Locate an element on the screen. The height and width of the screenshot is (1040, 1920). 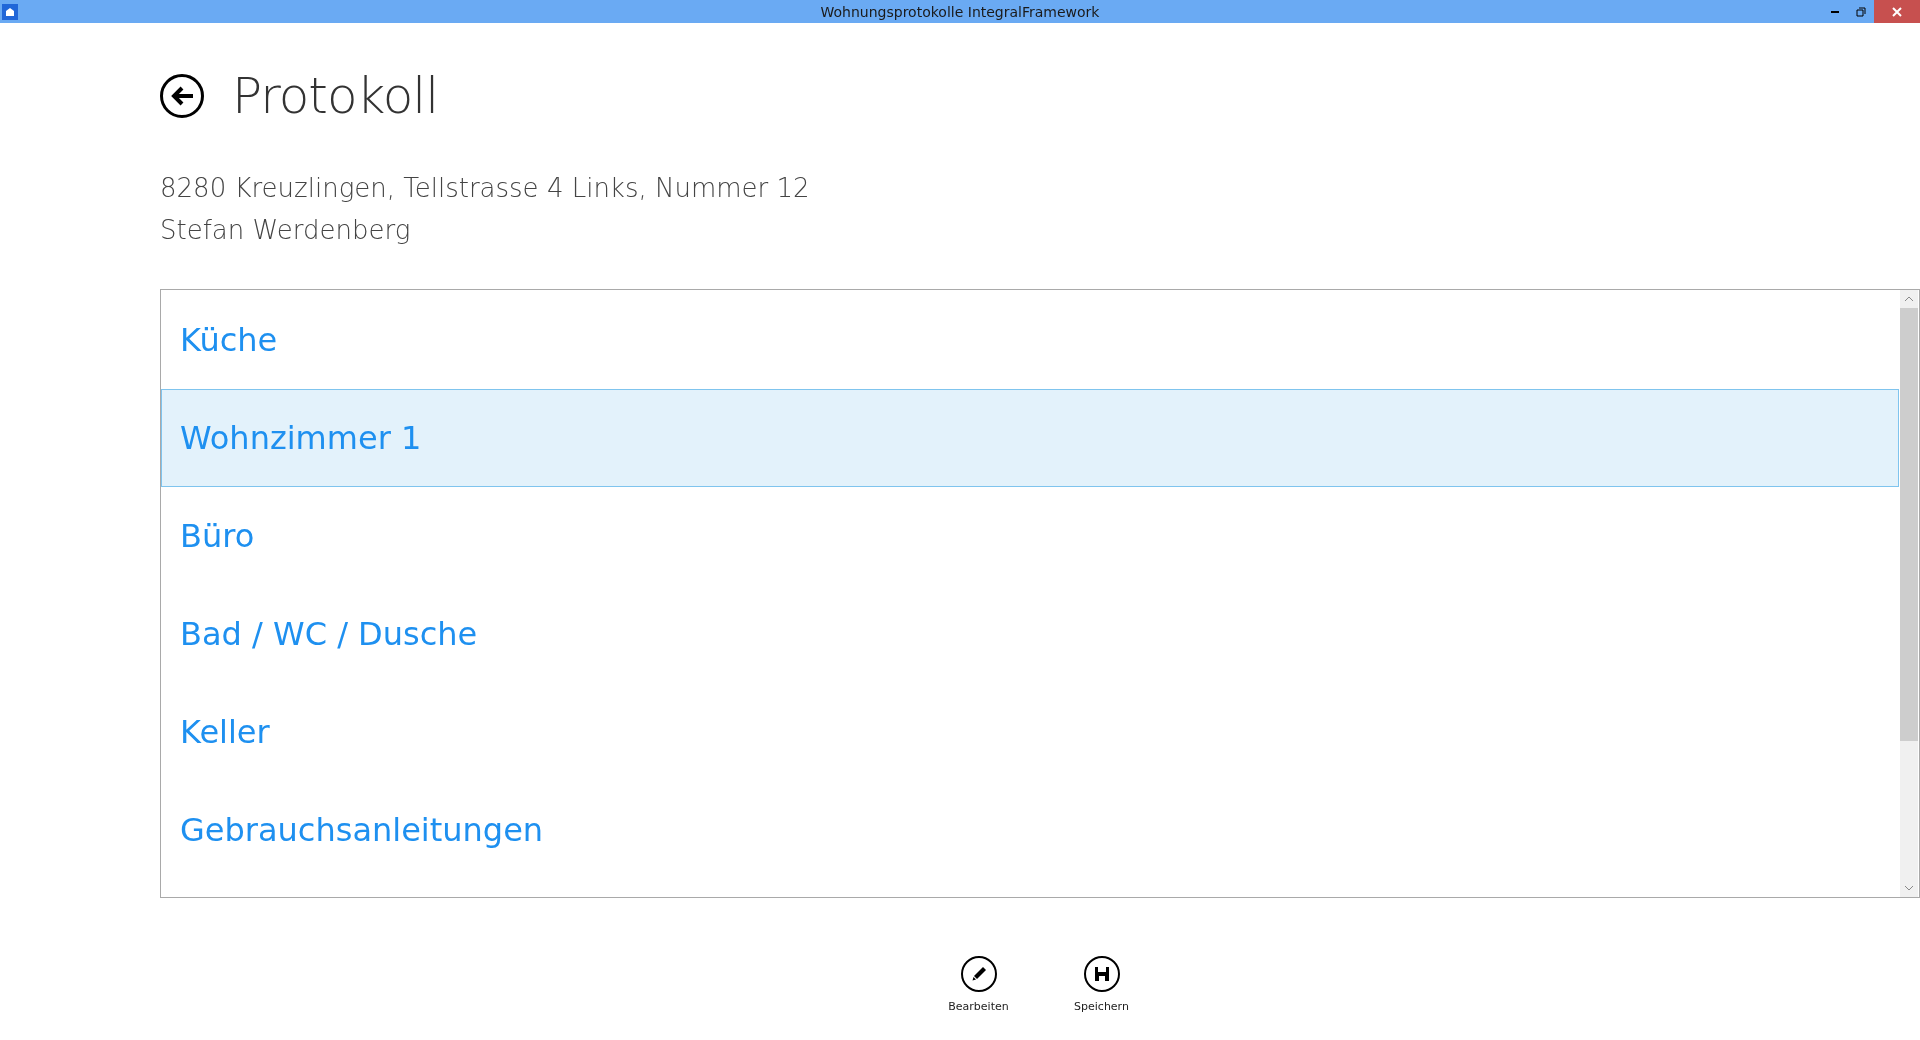
save-button: Speichern is located at coordinates (1101, 984).